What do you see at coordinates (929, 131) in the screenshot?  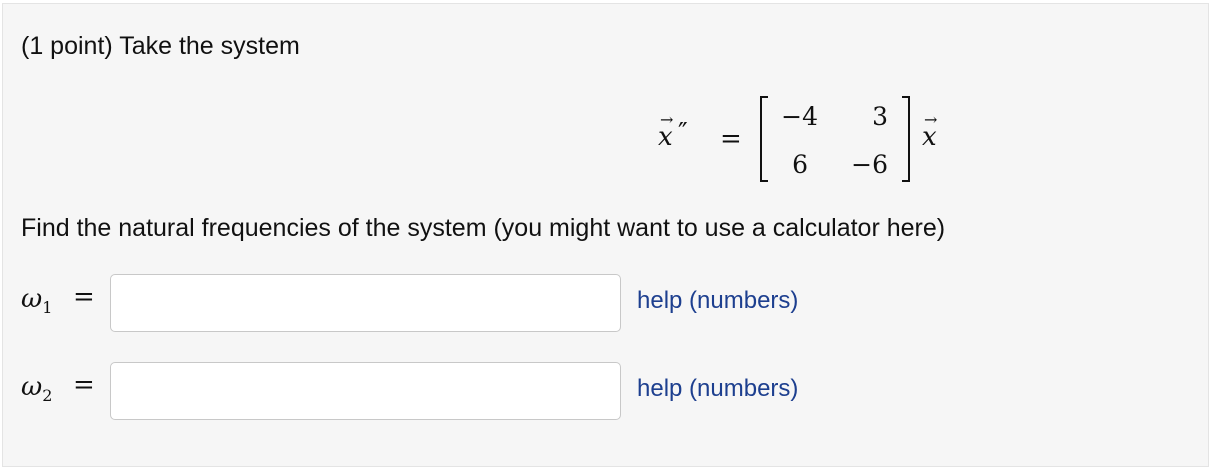 I see `rhs-vector: → x` at bounding box center [929, 131].